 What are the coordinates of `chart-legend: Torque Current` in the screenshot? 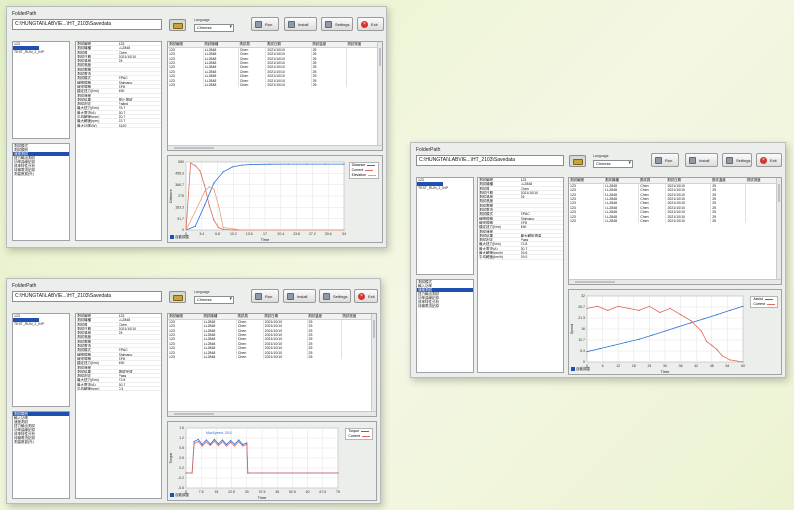 It's located at (359, 434).